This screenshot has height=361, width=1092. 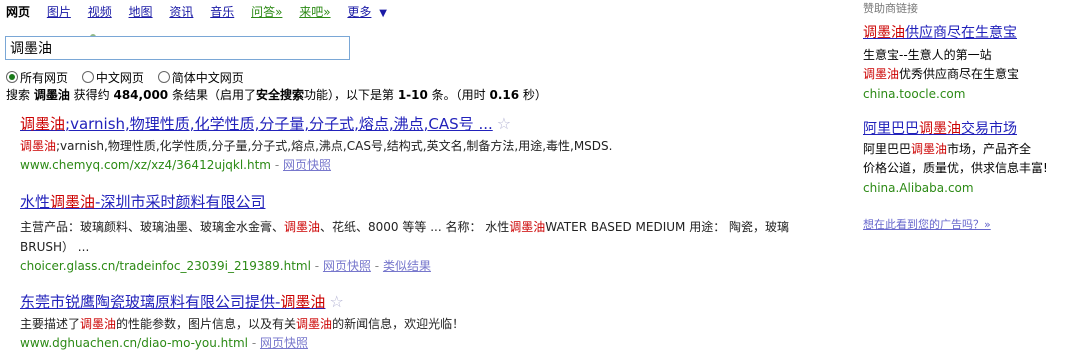 I want to click on ad-url: china.toocle.com, so click(x=914, y=94).